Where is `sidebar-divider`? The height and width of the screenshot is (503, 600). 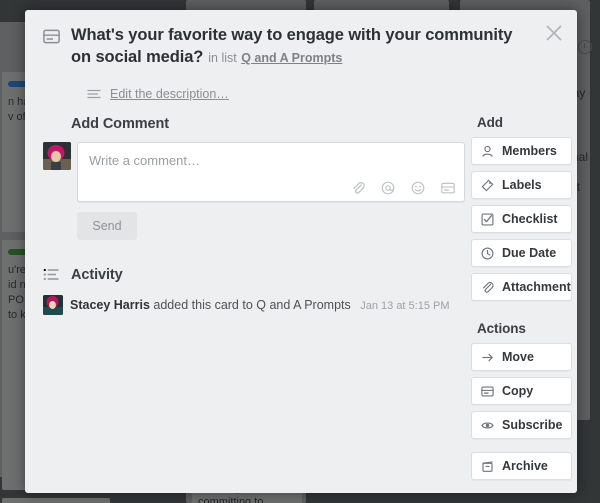
sidebar-divider is located at coordinates (521, 448).